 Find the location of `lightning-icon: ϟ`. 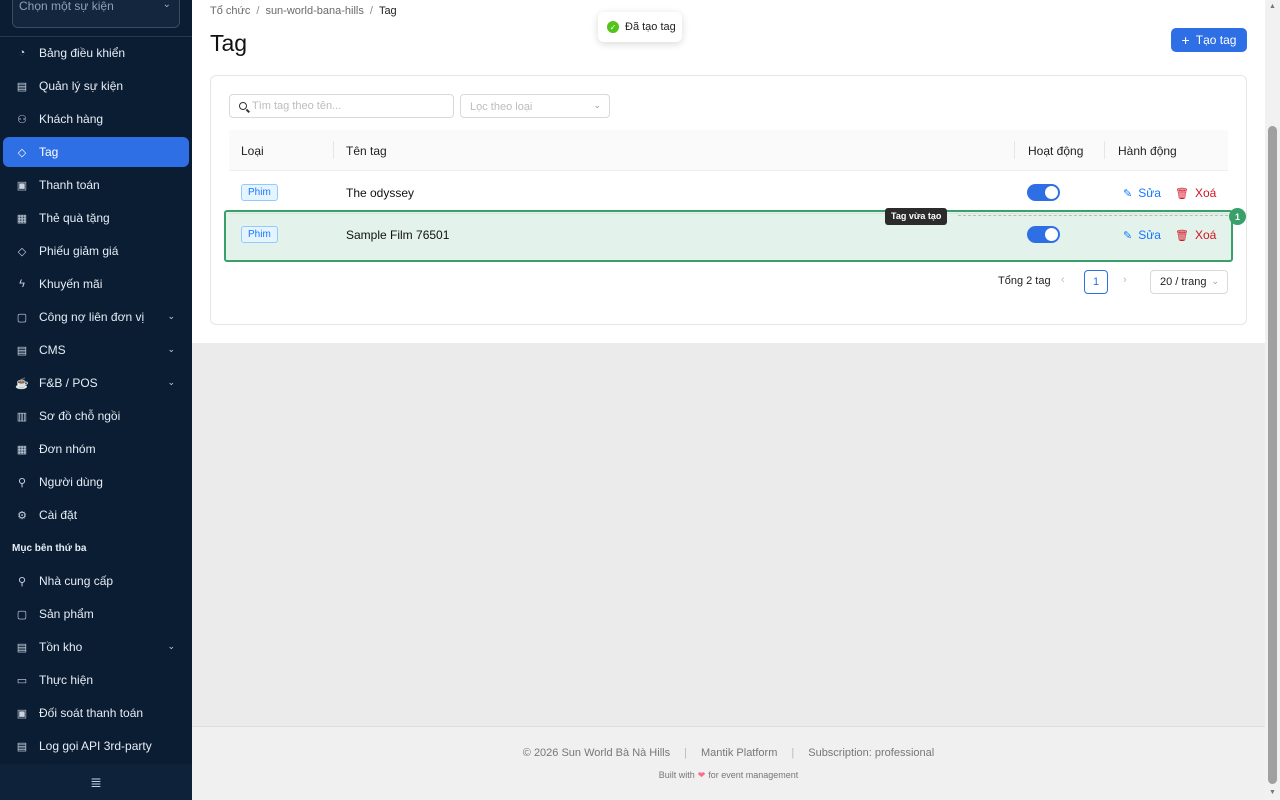

lightning-icon: ϟ is located at coordinates (22, 284).